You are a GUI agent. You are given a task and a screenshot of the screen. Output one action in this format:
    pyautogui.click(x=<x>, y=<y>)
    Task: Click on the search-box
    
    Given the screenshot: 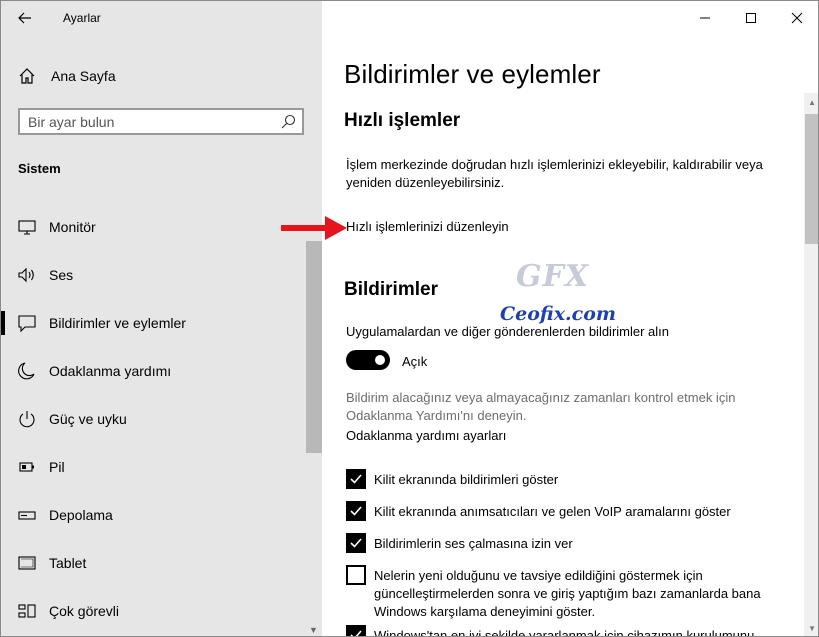 What is the action you would take?
    pyautogui.click(x=161, y=121)
    